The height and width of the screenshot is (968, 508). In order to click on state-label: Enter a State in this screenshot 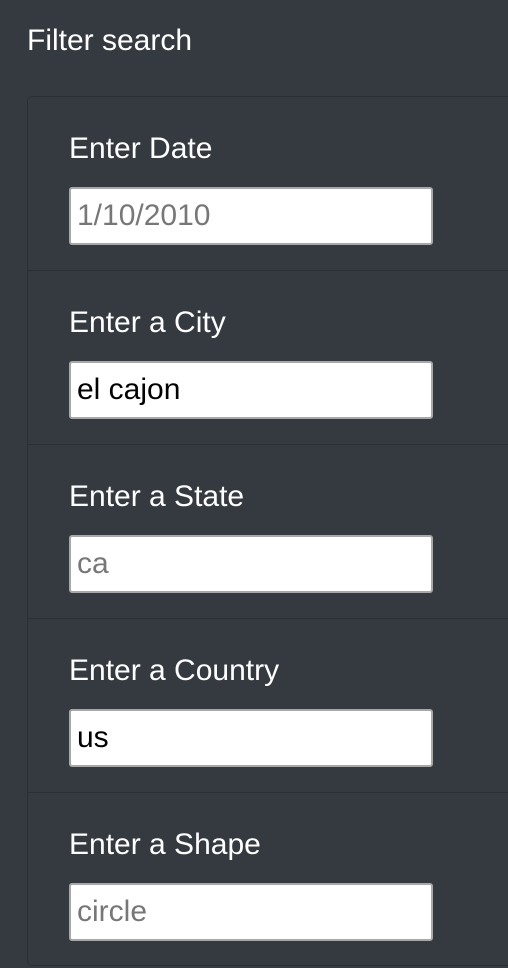, I will do `click(157, 496)`.